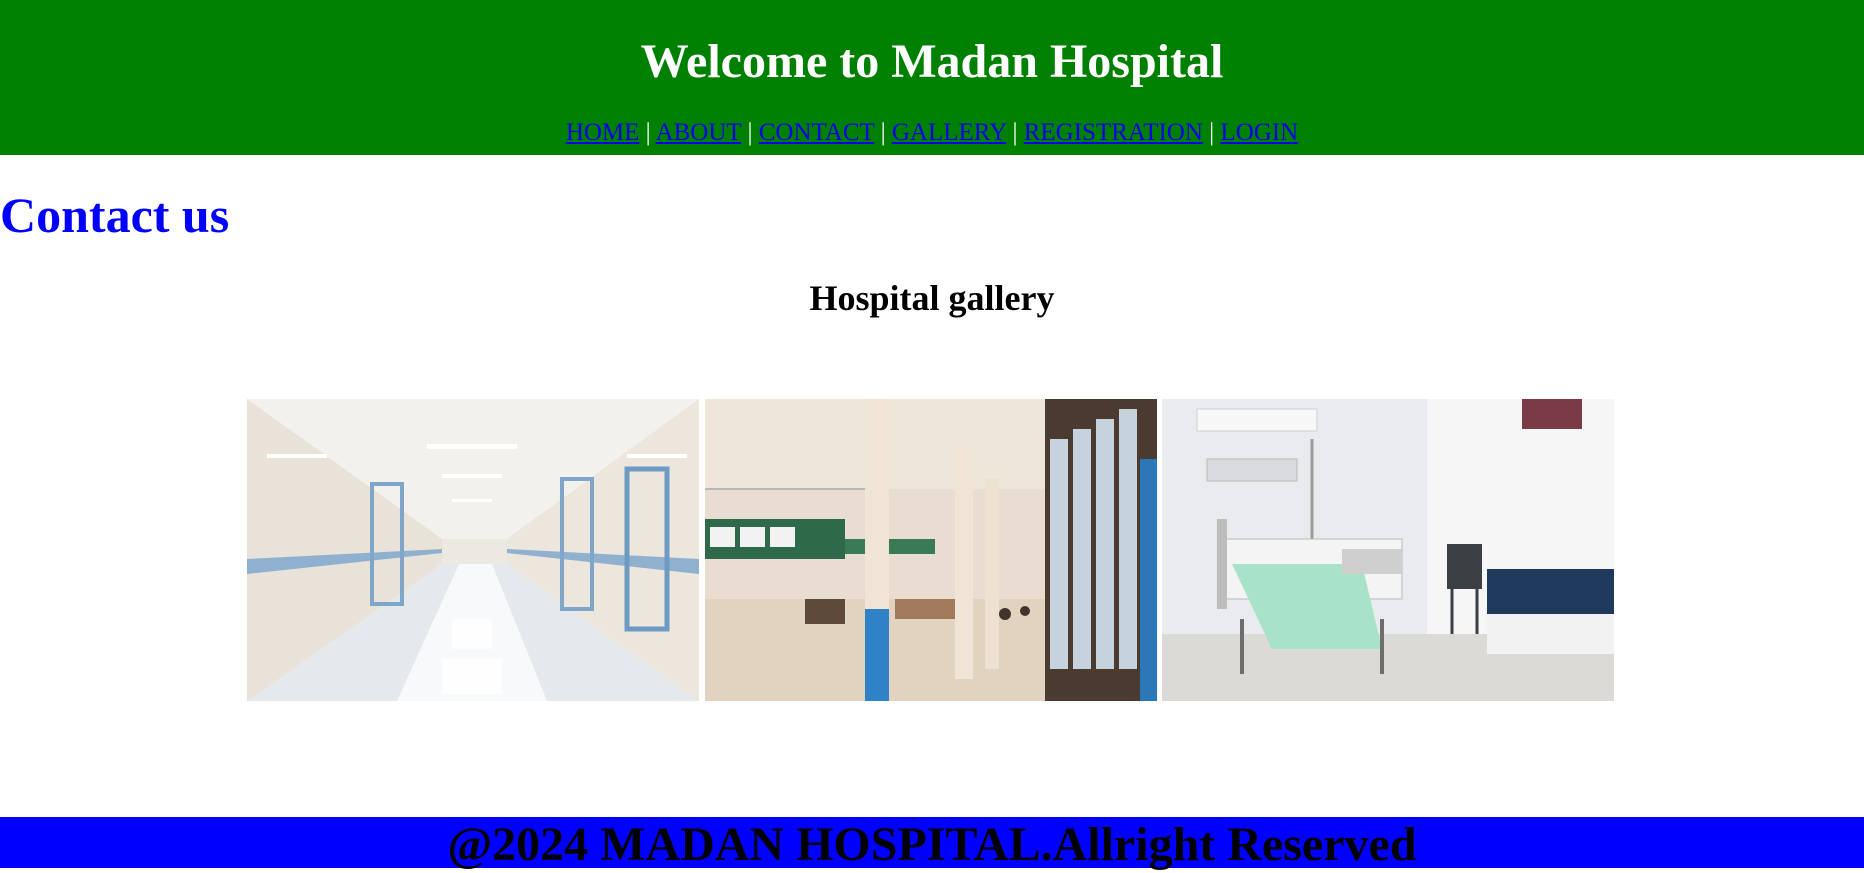 Image resolution: width=1864 pixels, height=873 pixels. I want to click on site-footer: @2024 MADAN HOSPITAL.Allright Reserved, so click(932, 844).